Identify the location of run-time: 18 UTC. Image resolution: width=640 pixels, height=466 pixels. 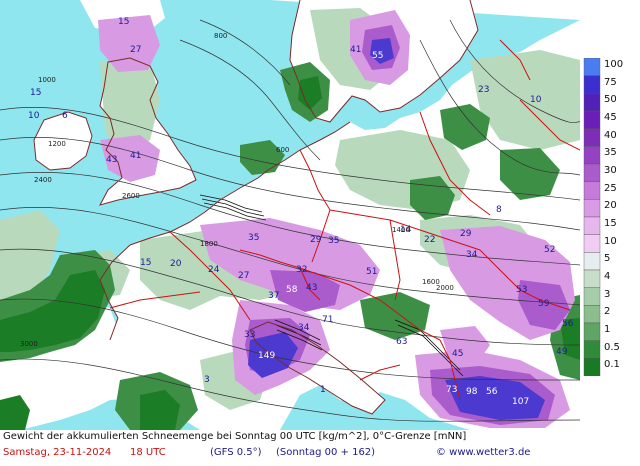
(148, 452).